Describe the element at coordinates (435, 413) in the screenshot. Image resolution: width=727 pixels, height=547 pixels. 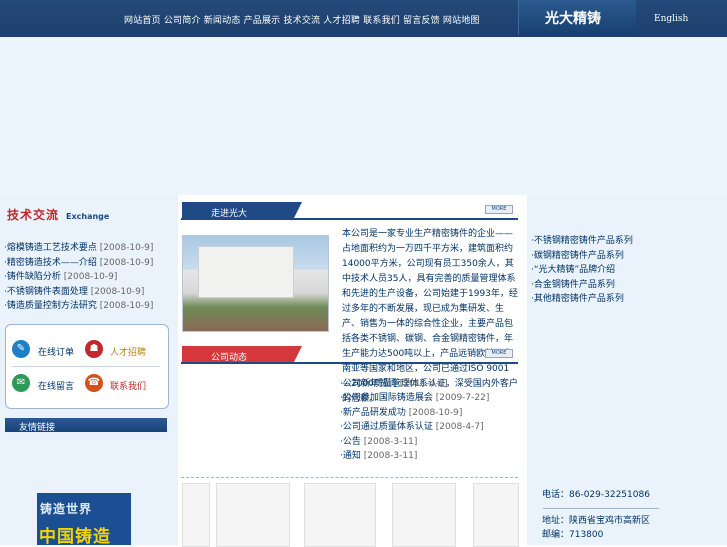
I see `news-item-date: [2008-10-9]` at that location.